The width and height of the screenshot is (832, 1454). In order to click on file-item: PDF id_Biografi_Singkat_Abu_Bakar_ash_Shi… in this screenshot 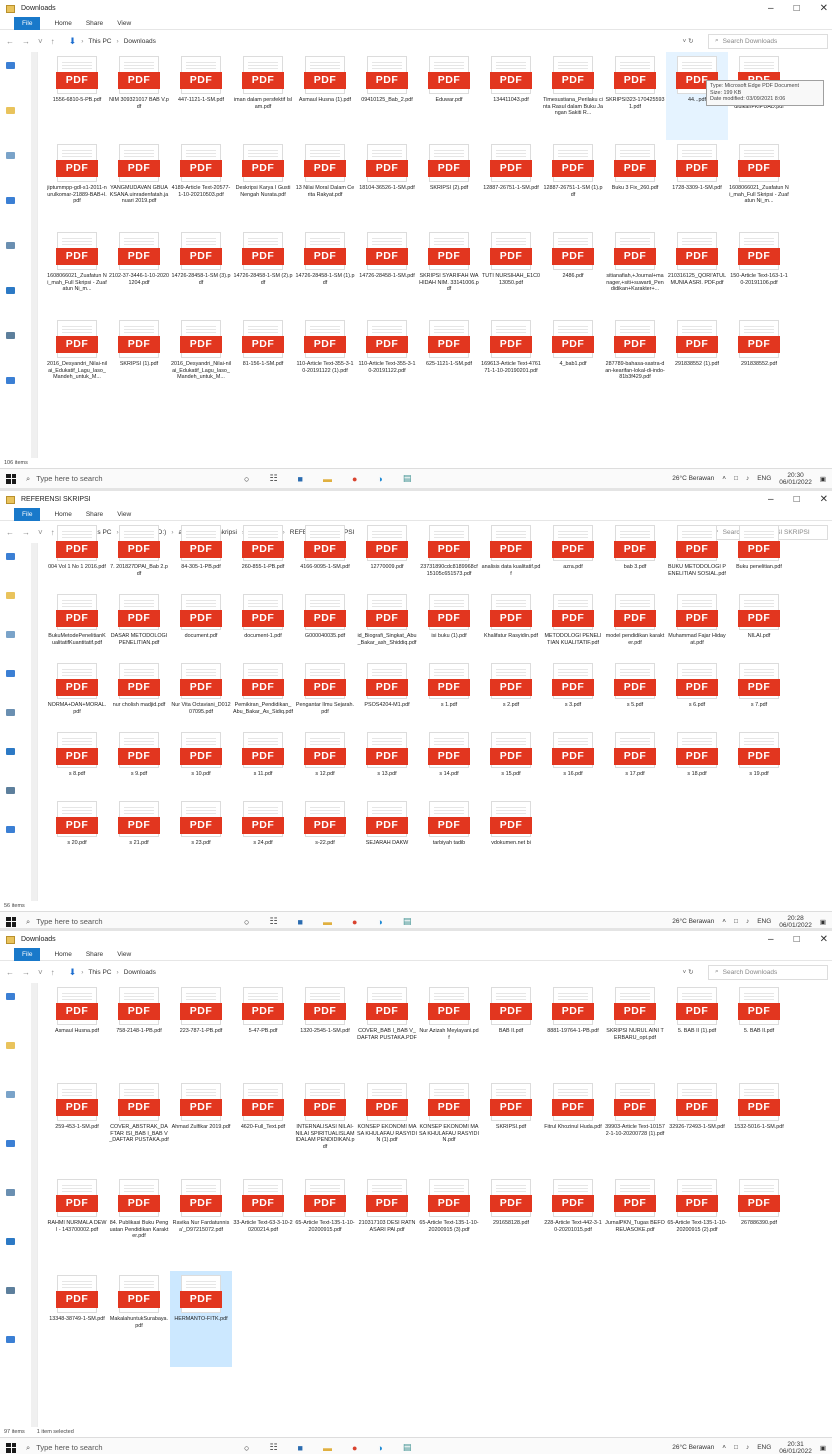, I will do `click(387, 624)`.